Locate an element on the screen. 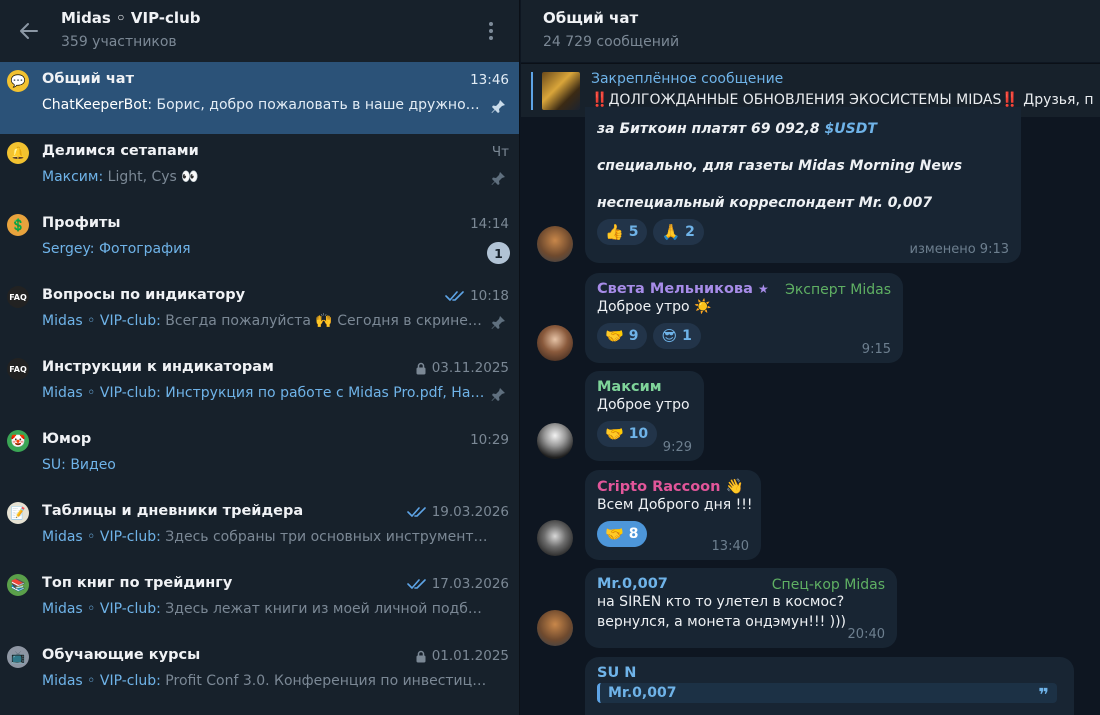 Image resolution: width=1100 pixels, height=715 pixels. speech-bubble-icon: 💬 is located at coordinates (18, 81).